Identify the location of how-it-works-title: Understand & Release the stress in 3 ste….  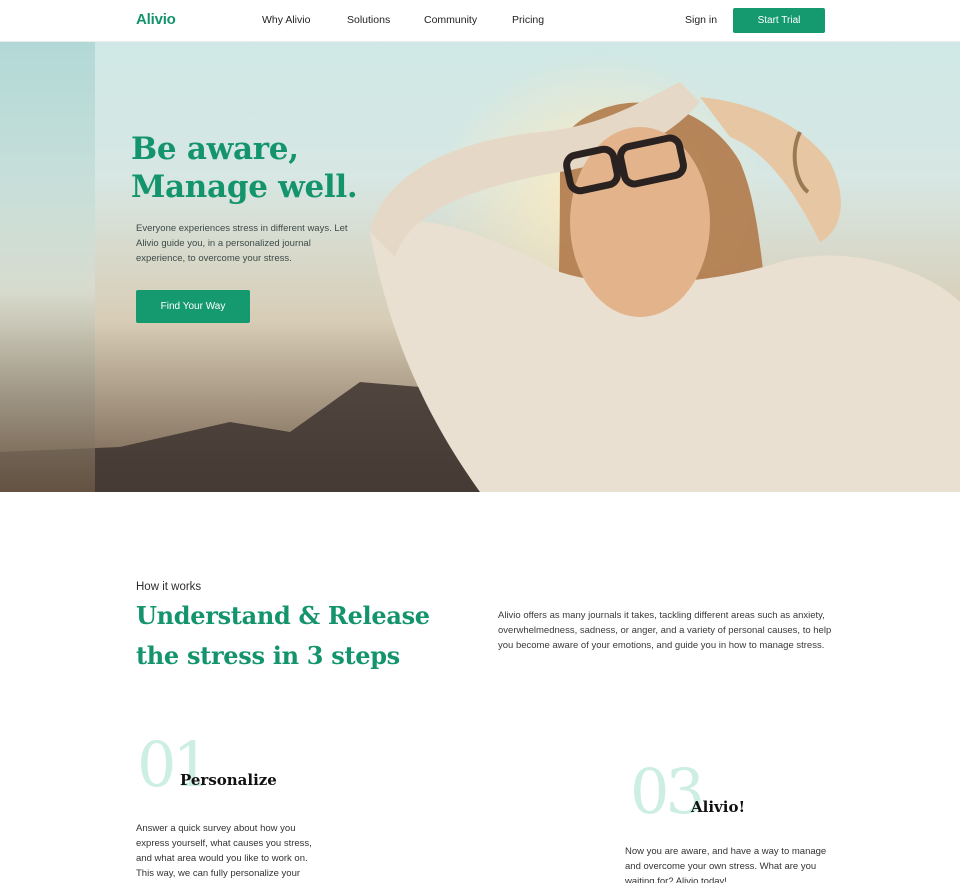
(283, 636).